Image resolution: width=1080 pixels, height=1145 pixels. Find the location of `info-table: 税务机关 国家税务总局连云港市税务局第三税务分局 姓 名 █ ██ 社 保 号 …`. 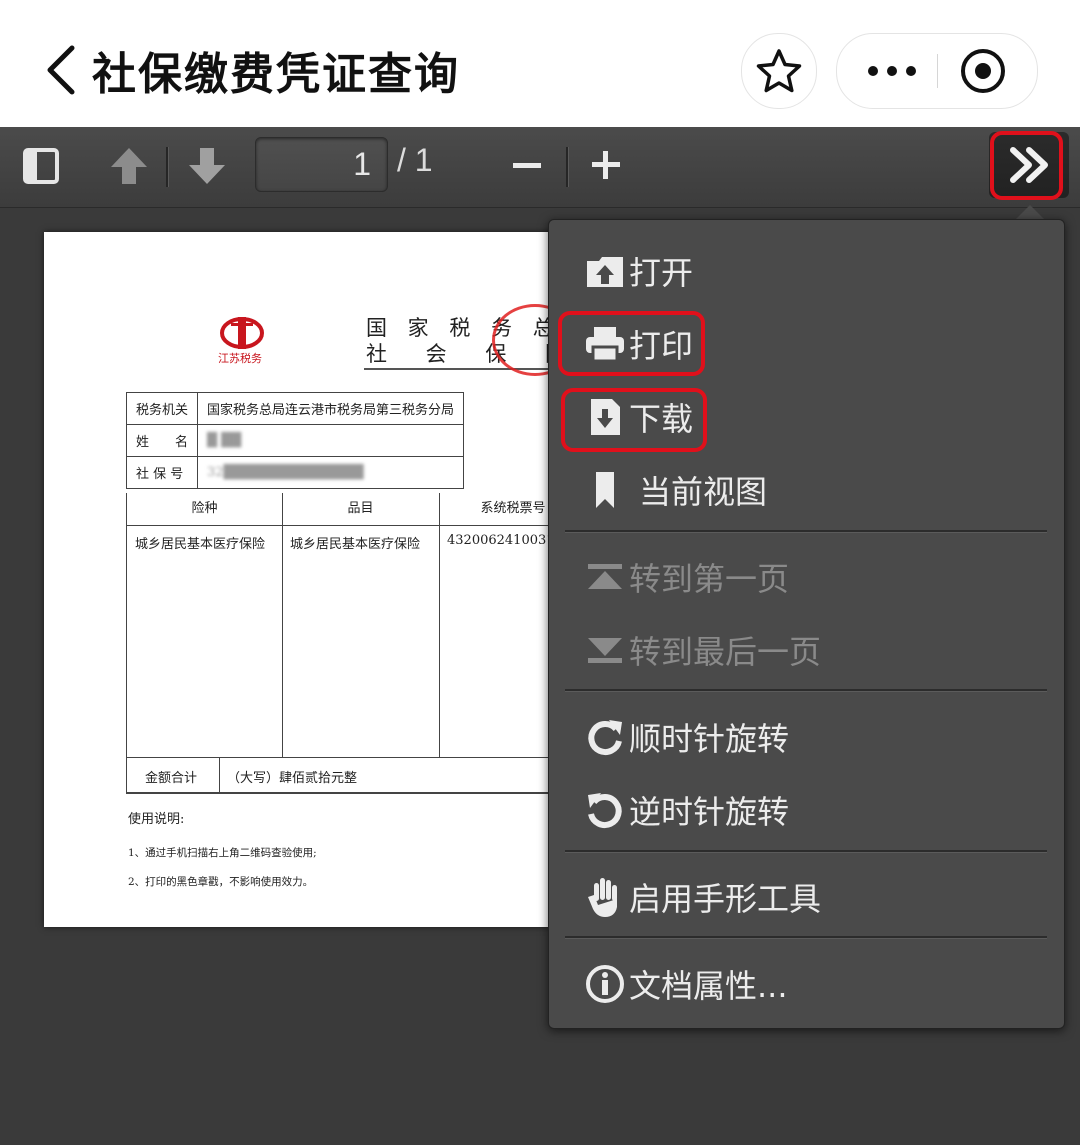

info-table: 税务机关 国家税务总局连云港市税务局第三税务分局 姓 名 █ ██ 社 保 号 … is located at coordinates (295, 440).